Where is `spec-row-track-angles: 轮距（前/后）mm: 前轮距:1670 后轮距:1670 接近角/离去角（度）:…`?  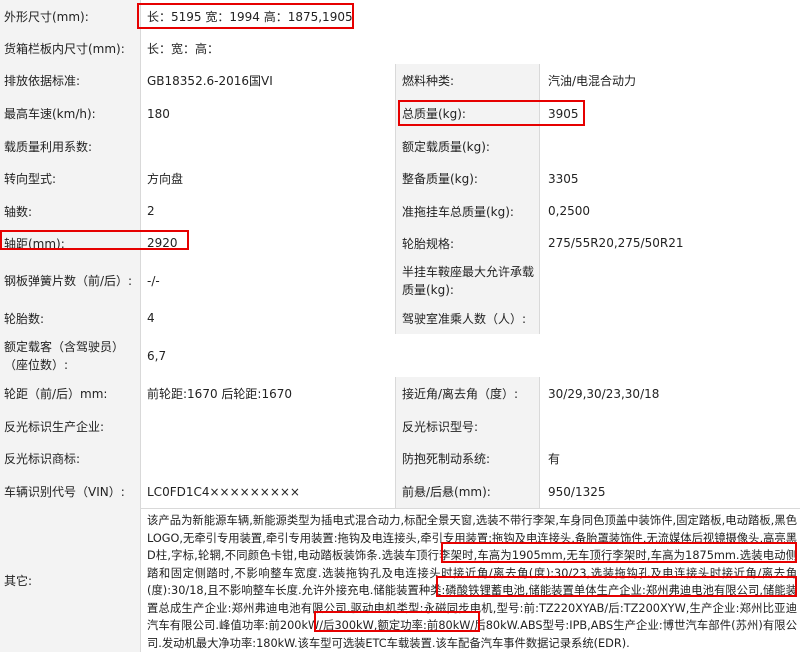
spec-row-track-angles: 轮距（前/后）mm: 前轮距:1670 后轮距:1670 接近角/离去角（度）:… is located at coordinates (400, 394).